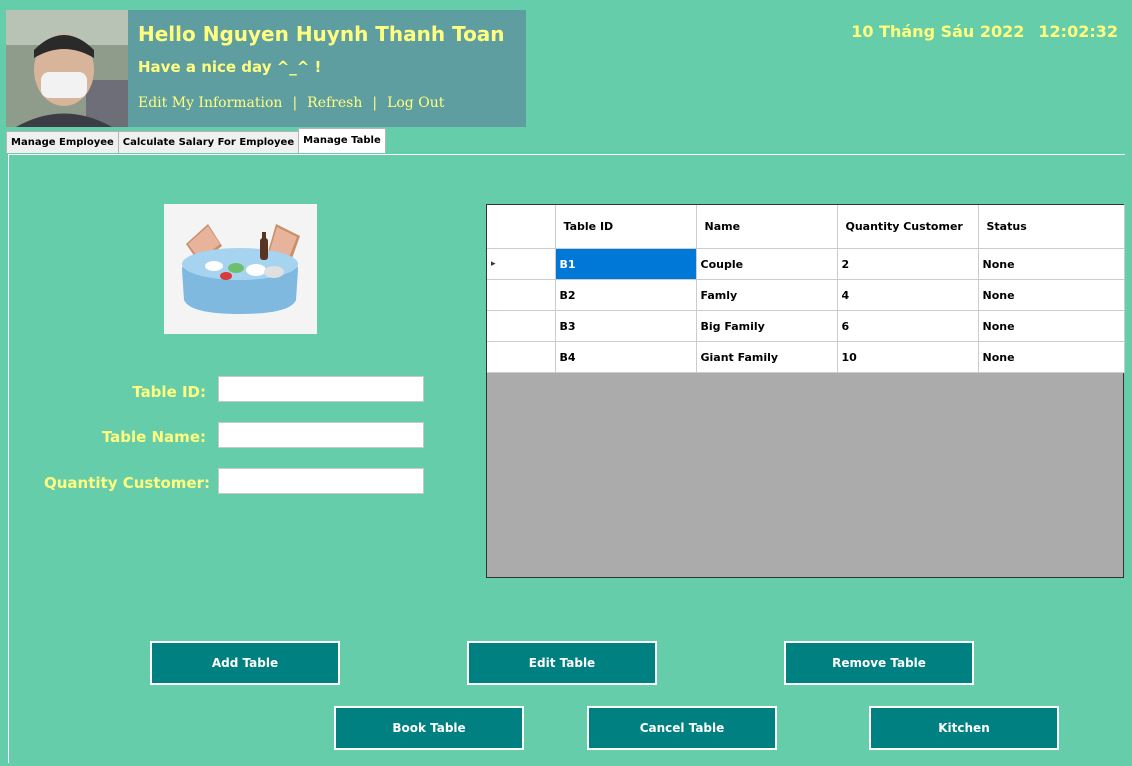  What do you see at coordinates (626, 227) in the screenshot?
I see `column-header-table-id: Table ID` at bounding box center [626, 227].